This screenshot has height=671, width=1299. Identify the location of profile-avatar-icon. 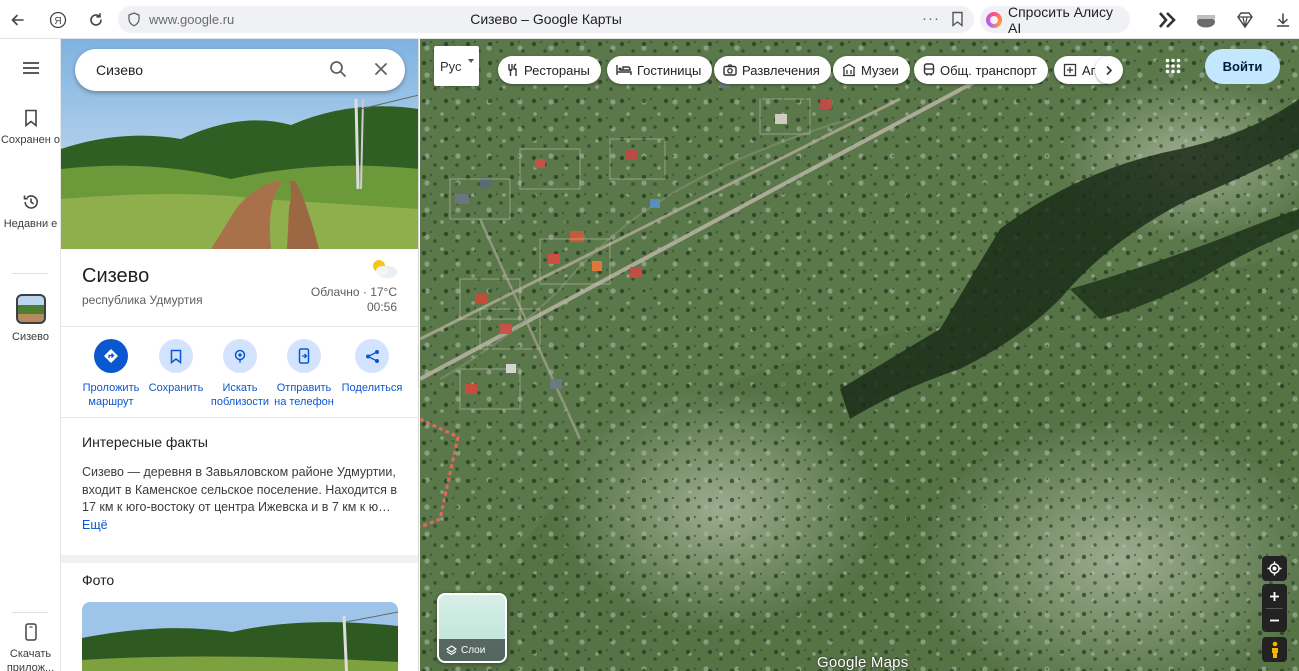
(1206, 20).